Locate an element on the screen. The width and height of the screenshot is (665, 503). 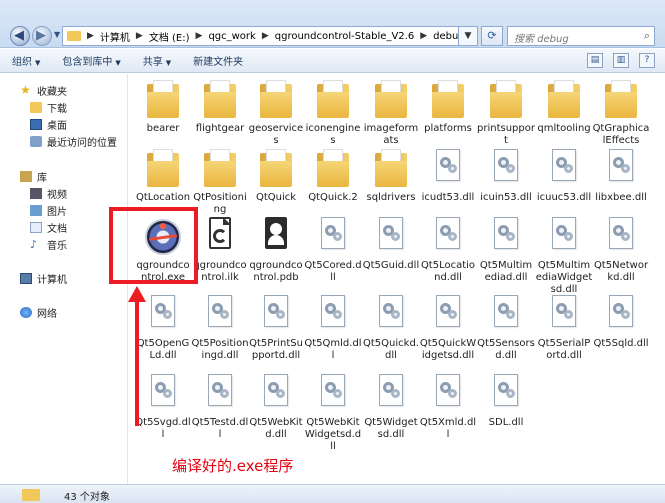
file-item: Qt5Networkd.dll is located at coordinates (621, 250).